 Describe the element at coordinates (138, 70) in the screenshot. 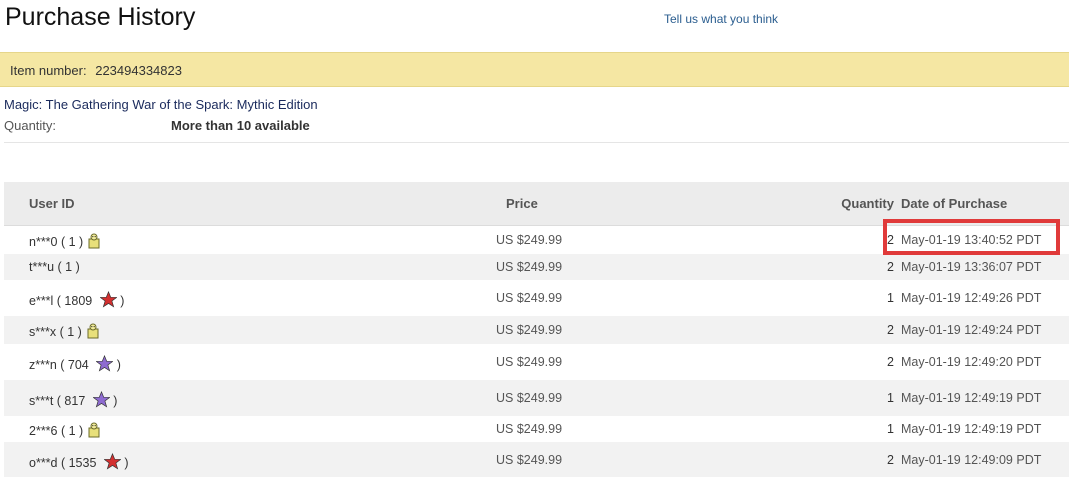

I see `item-number-value: 223494334823` at that location.